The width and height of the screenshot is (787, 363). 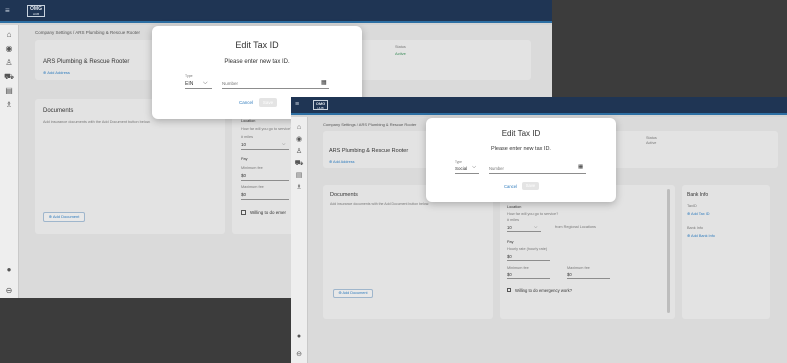 I want to click on add-taxid-label: Add Tax ID, so click(x=700, y=214).